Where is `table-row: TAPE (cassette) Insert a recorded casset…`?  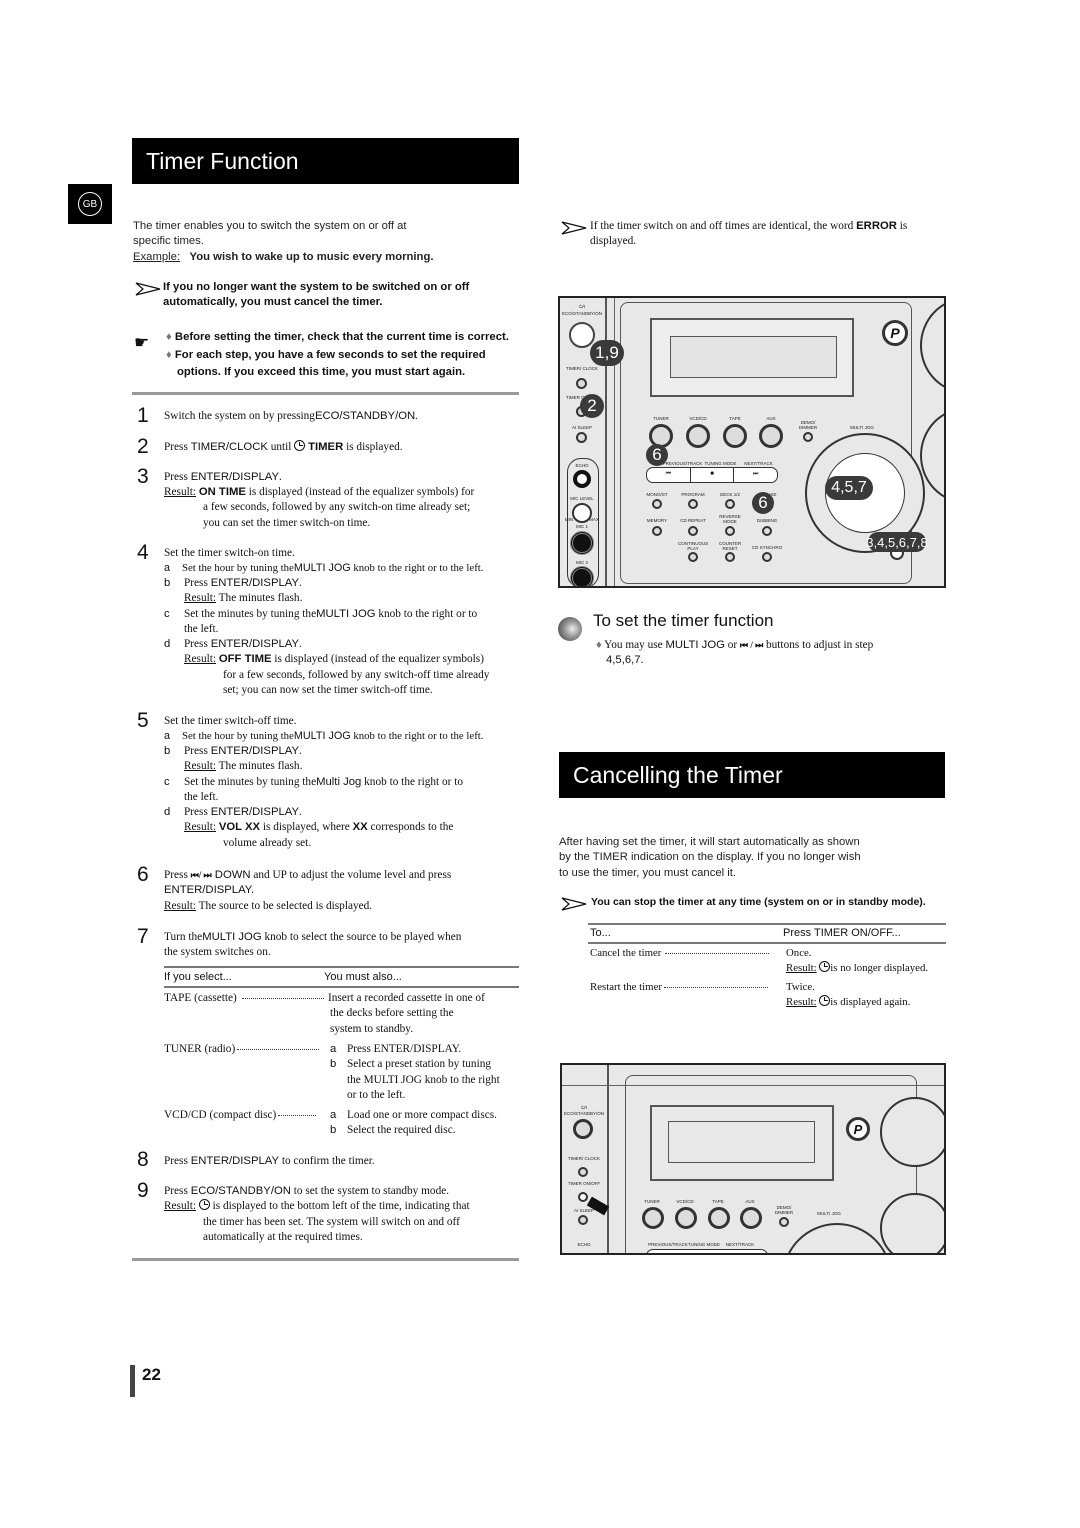
table-row: TAPE (cassette) Insert a recorded casset… is located at coordinates (324, 1013).